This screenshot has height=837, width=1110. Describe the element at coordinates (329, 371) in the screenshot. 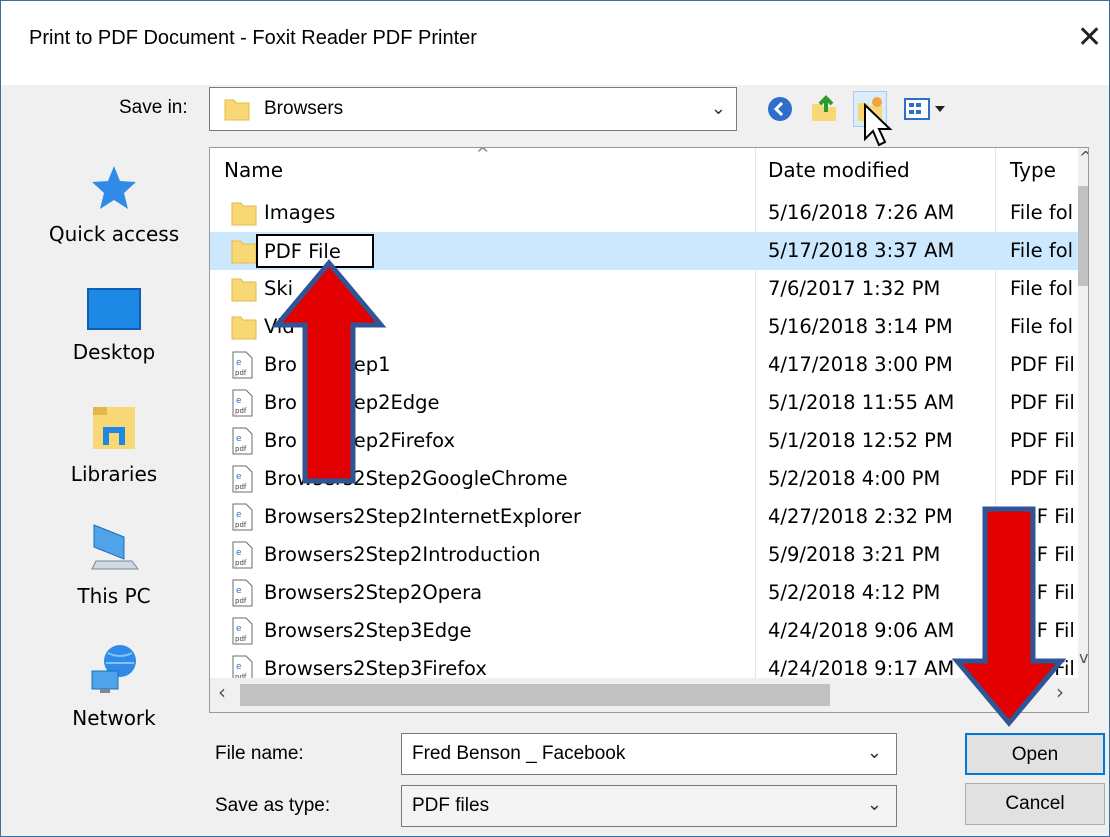

I see `annotation-arrow-up` at that location.